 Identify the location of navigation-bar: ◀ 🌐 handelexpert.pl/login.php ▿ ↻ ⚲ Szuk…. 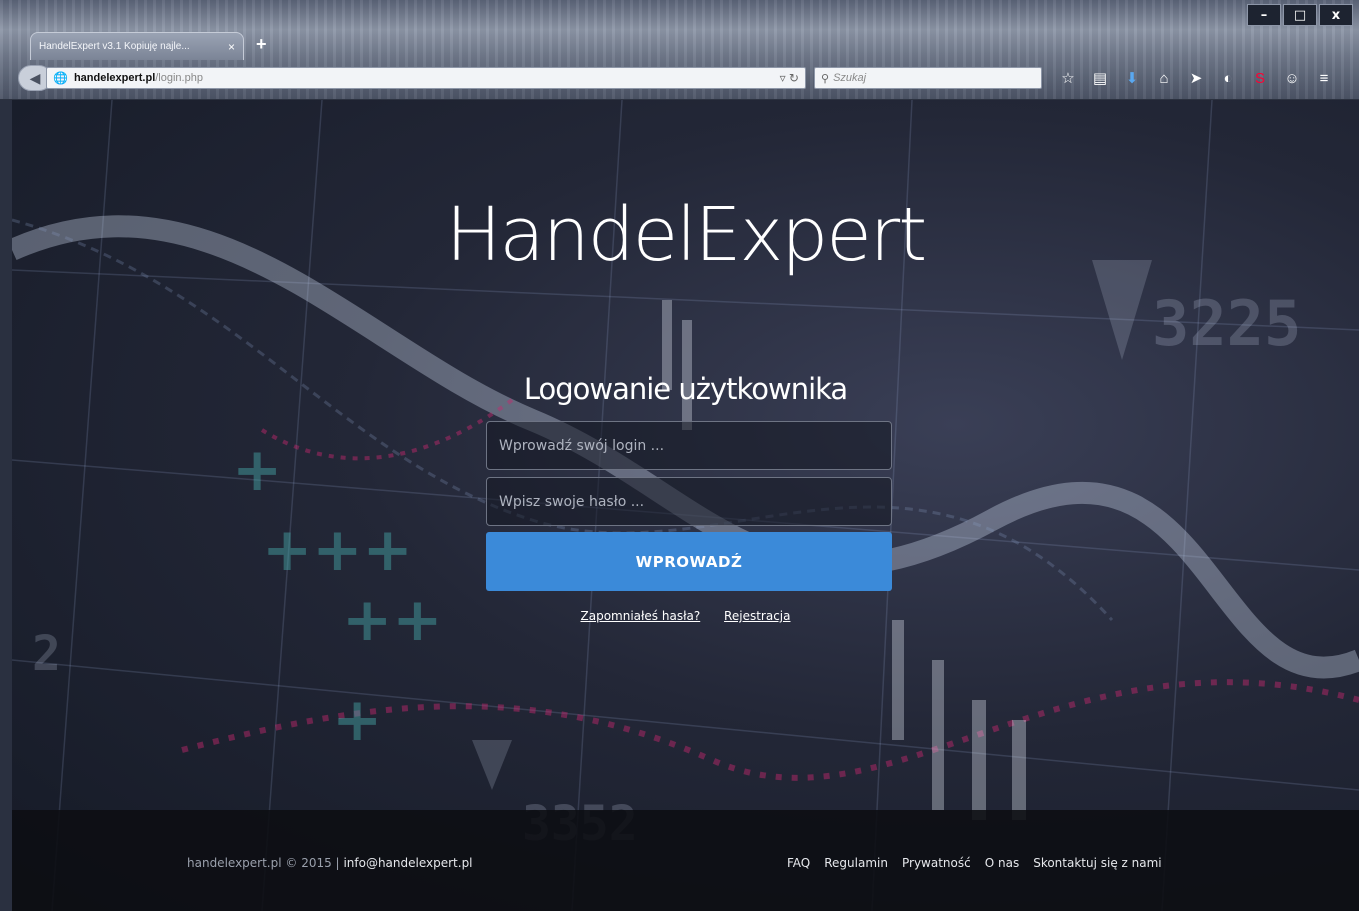
(688, 78).